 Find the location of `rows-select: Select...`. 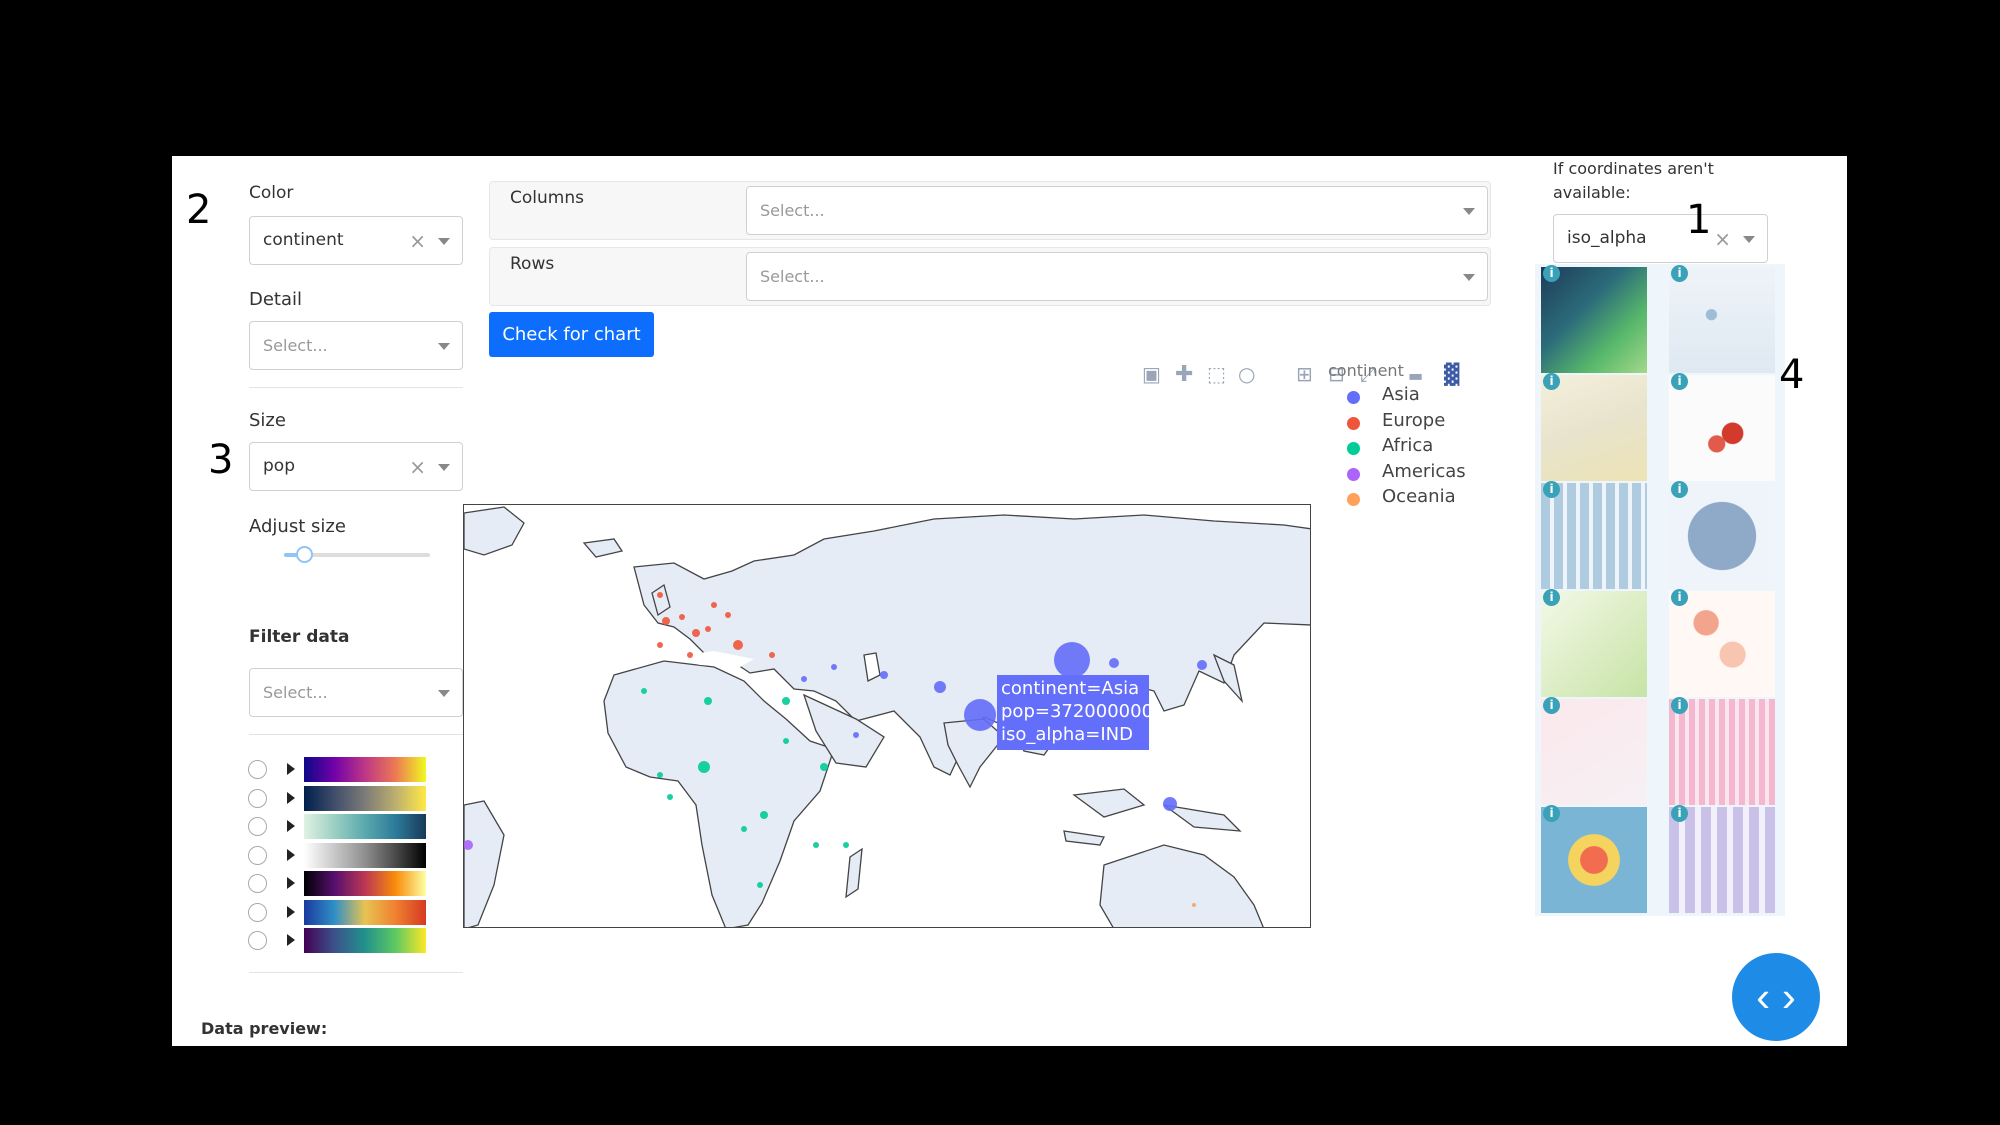

rows-select: Select... is located at coordinates (1117, 276).